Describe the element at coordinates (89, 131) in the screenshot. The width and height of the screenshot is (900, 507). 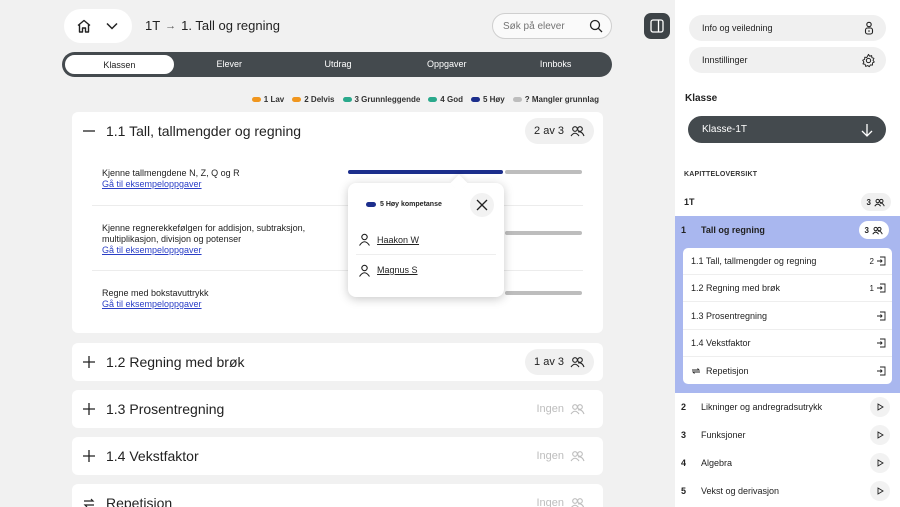
I see `collapse-icon` at that location.